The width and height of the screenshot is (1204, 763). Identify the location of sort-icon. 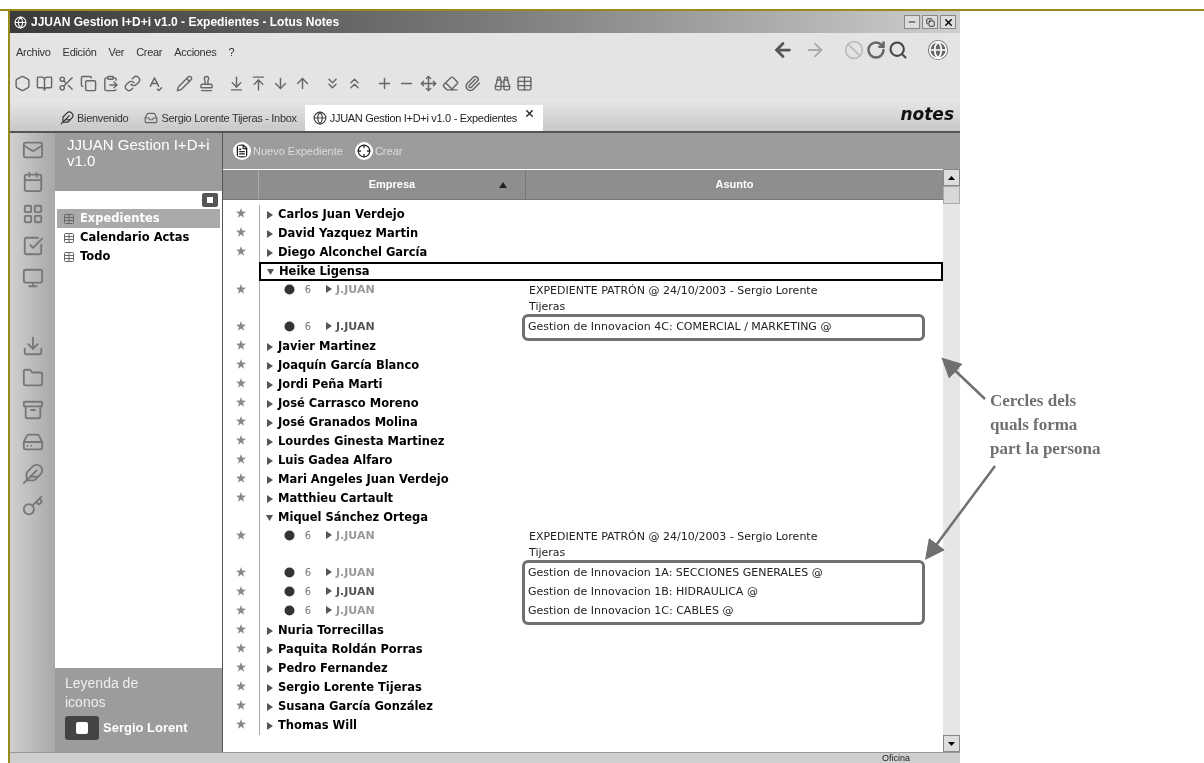
(503, 184).